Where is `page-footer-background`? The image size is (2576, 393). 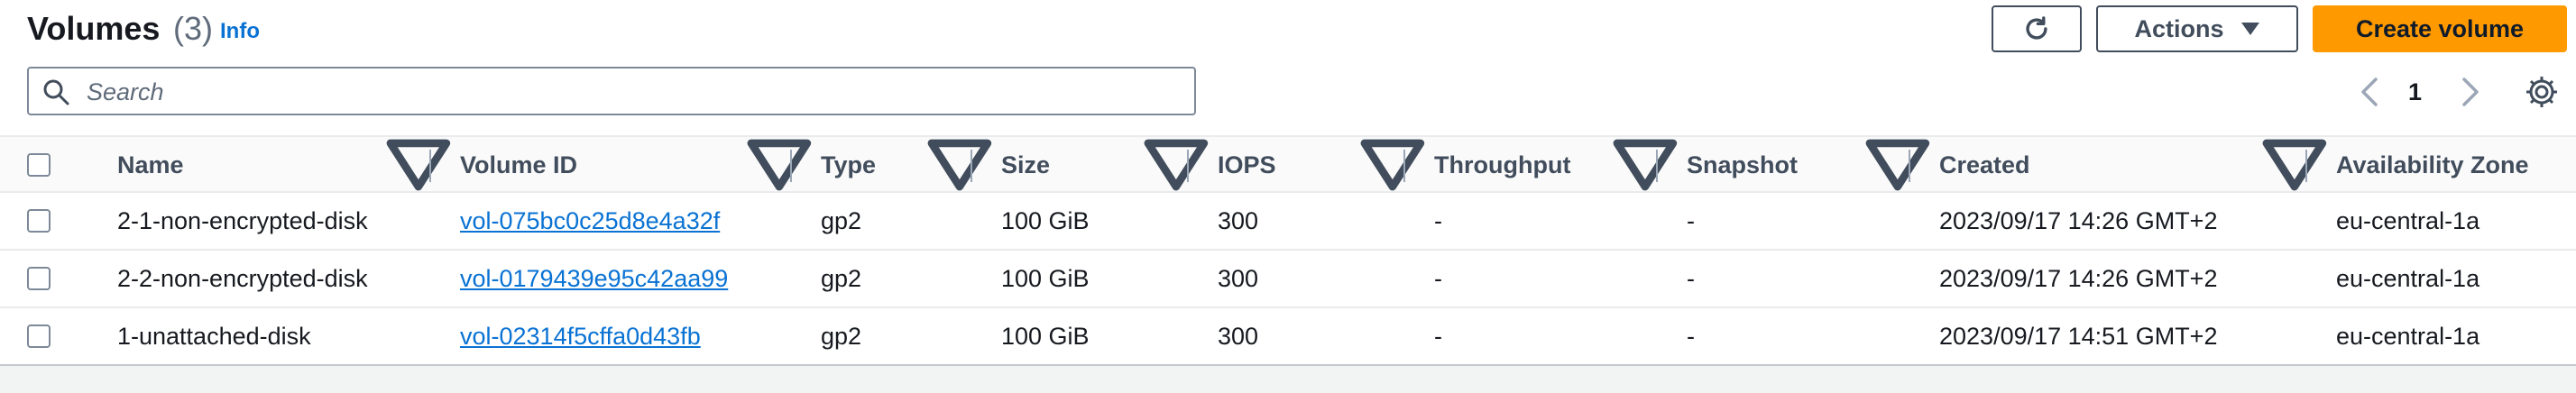 page-footer-background is located at coordinates (1288, 379).